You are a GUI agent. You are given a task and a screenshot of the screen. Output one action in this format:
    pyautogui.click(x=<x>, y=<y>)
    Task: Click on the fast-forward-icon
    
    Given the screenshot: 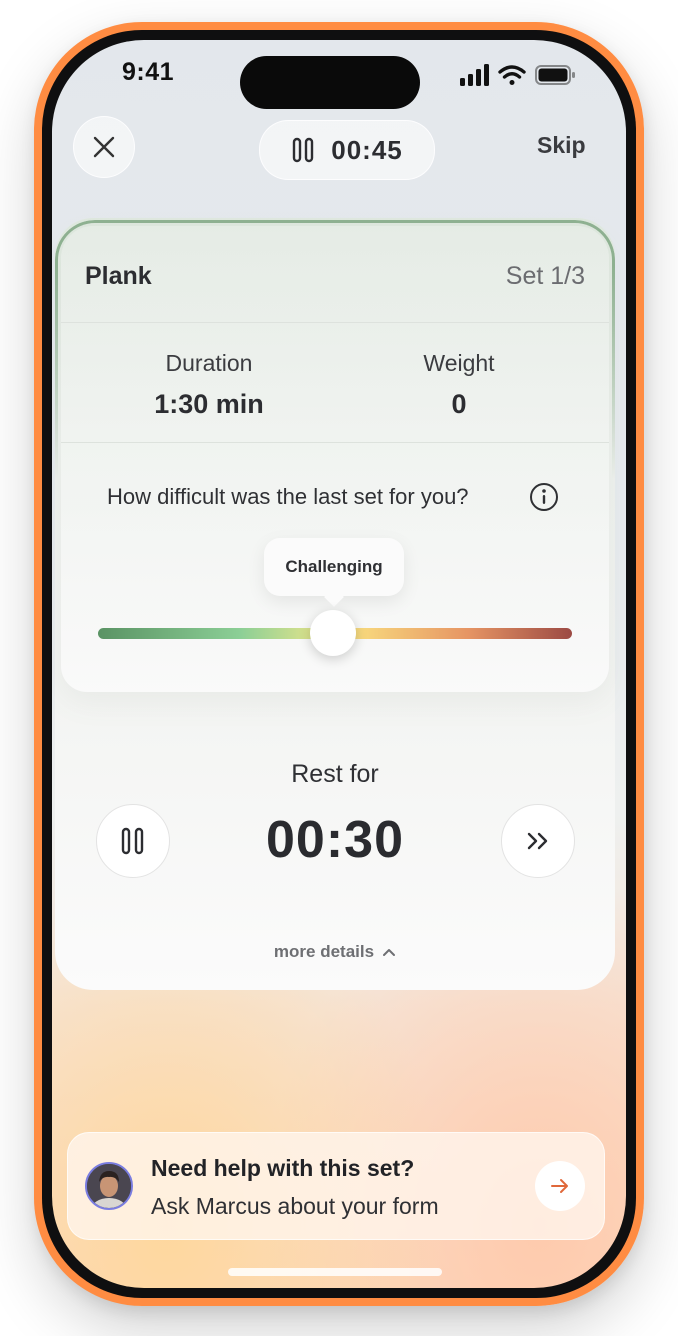 What is the action you would take?
    pyautogui.click(x=537, y=841)
    